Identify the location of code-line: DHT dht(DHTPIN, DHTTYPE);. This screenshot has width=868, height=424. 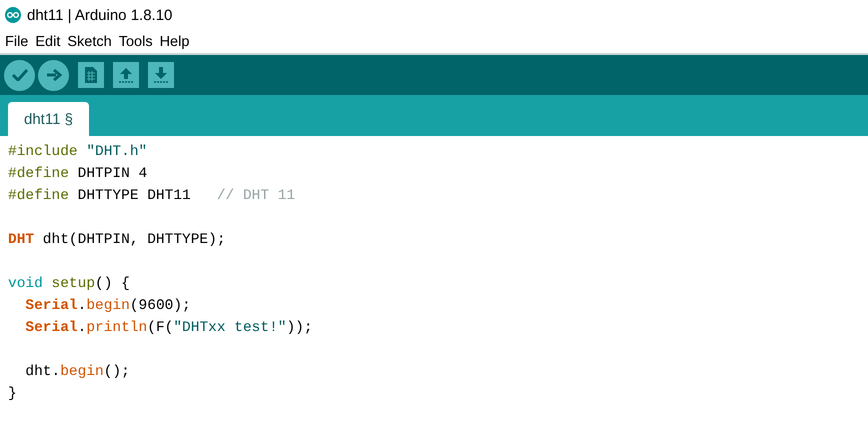
(117, 240).